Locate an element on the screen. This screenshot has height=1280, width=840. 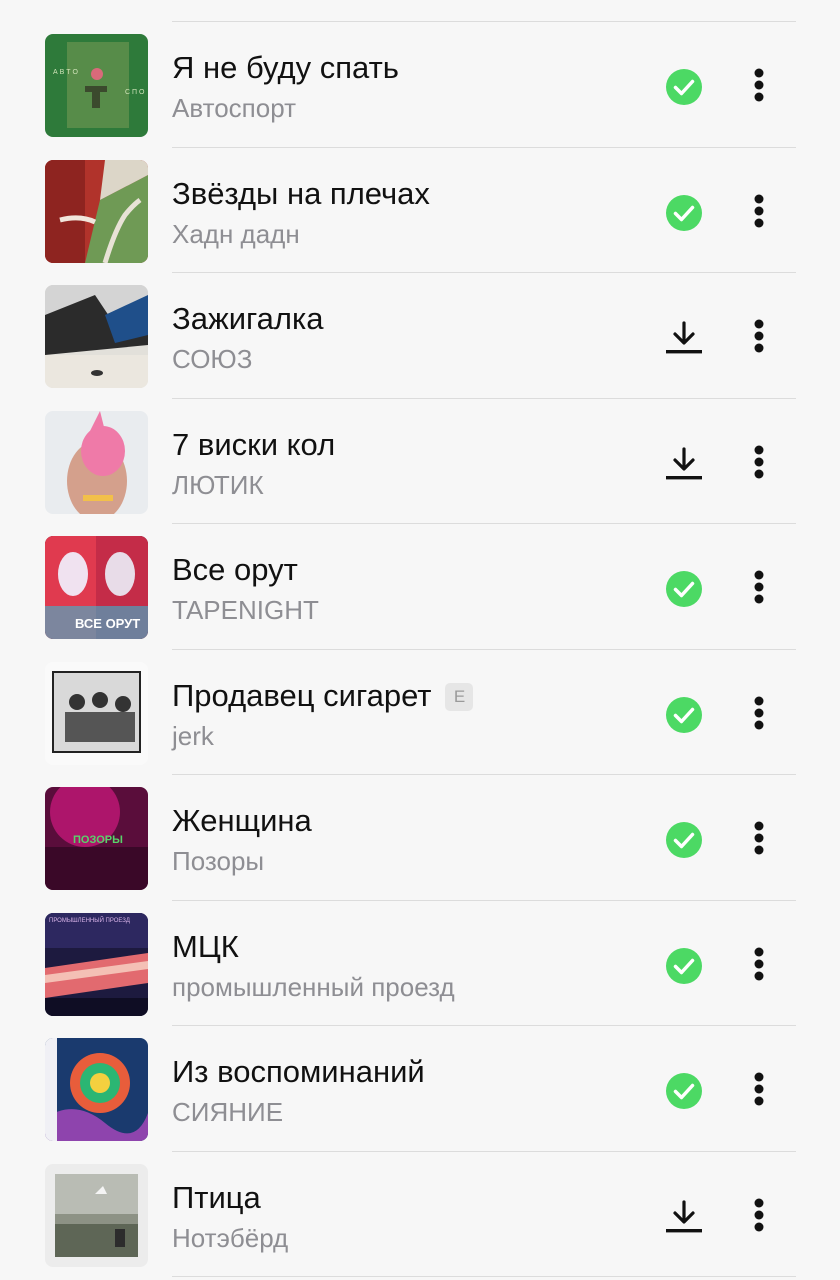
track-artist: СОЮЗ is located at coordinates (212, 359).